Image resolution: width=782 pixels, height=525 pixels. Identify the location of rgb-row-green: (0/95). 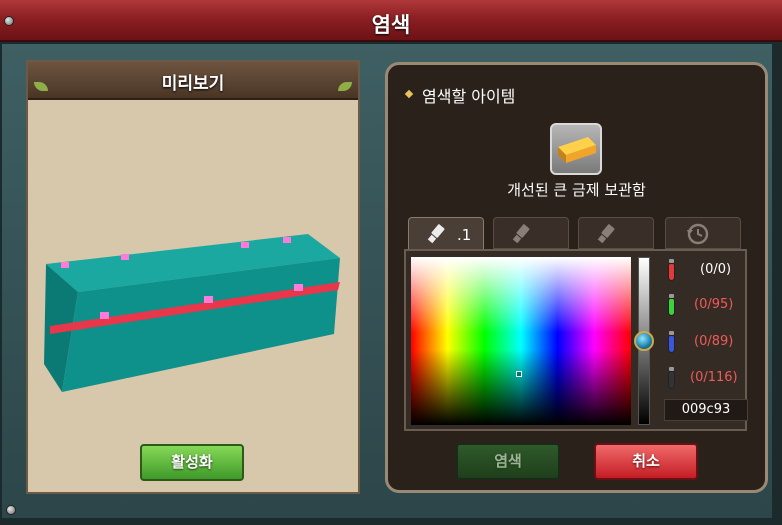
(707, 308).